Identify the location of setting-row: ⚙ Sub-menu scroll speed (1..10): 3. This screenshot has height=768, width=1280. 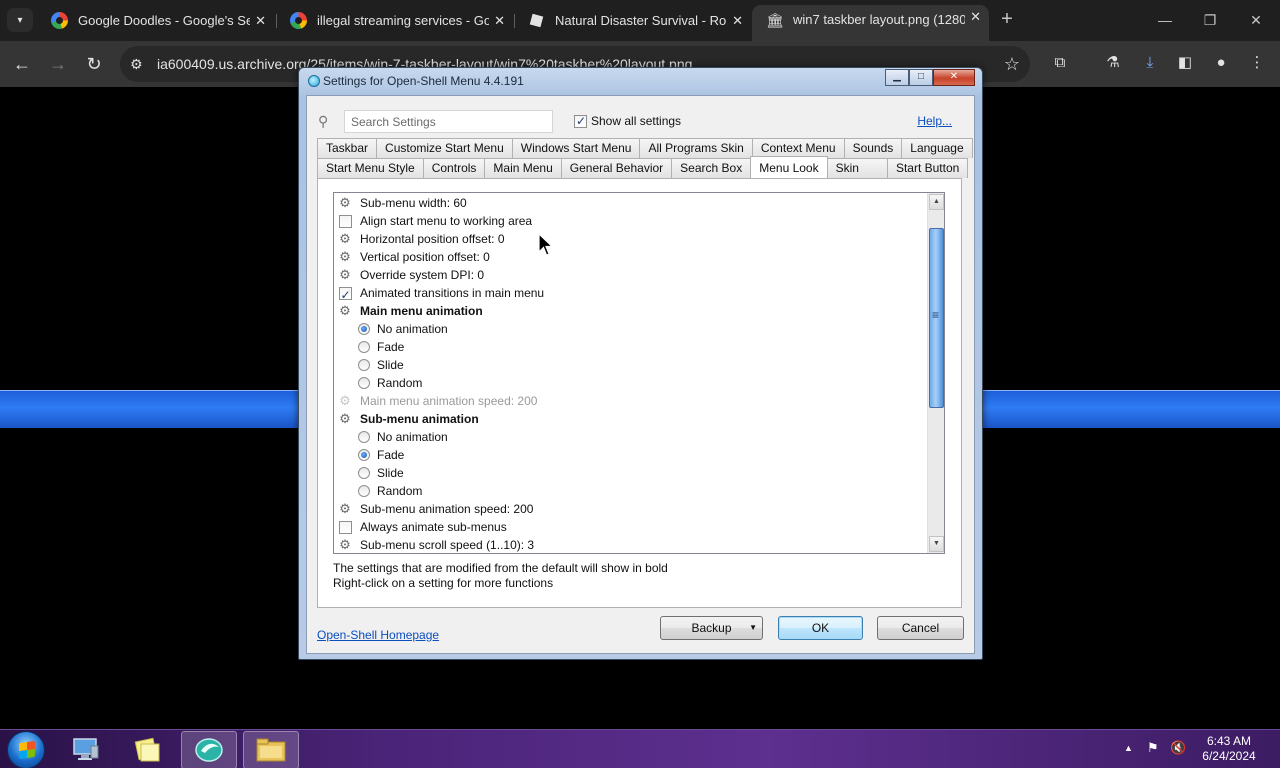
(630, 544).